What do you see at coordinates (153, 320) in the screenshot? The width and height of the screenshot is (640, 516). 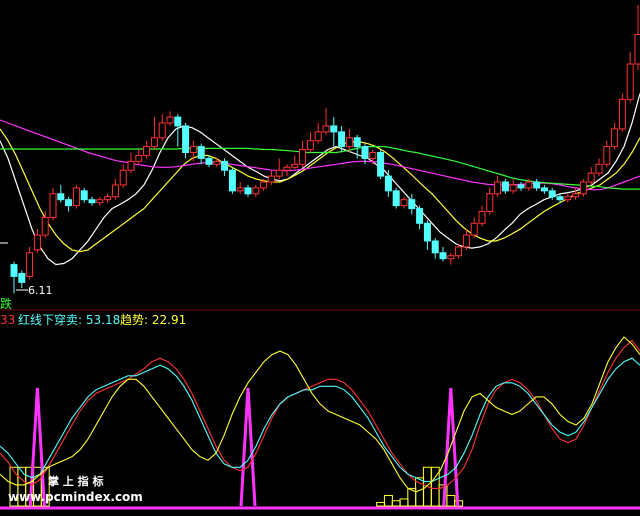 I see `legend-trend: 趋势: 22.91` at bounding box center [153, 320].